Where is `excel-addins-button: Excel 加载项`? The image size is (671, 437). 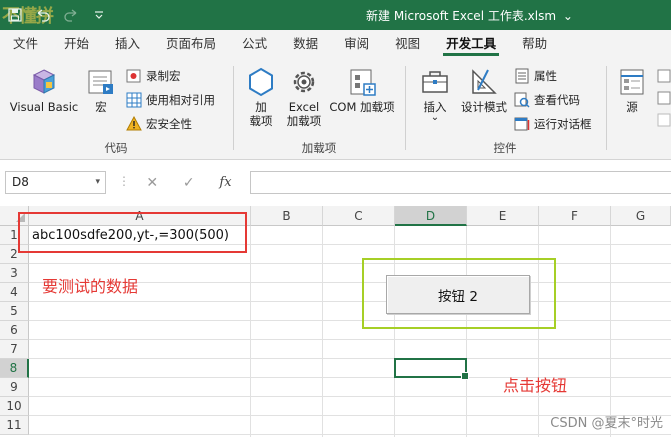 excel-addins-button: Excel 加载项 is located at coordinates (304, 97).